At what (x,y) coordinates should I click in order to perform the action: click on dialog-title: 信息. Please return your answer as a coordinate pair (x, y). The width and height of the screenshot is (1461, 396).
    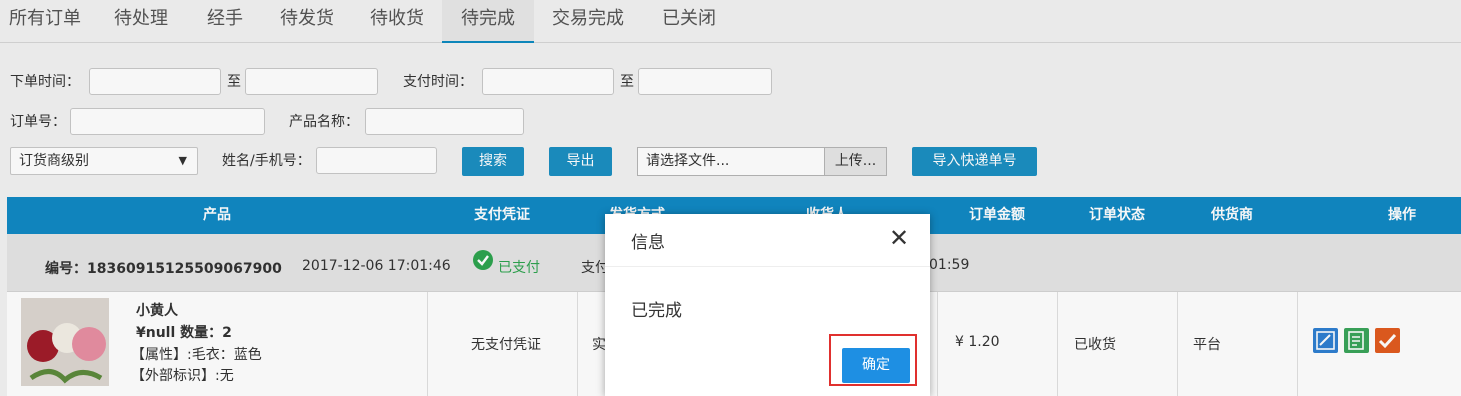
    Looking at the image, I should click on (648, 243).